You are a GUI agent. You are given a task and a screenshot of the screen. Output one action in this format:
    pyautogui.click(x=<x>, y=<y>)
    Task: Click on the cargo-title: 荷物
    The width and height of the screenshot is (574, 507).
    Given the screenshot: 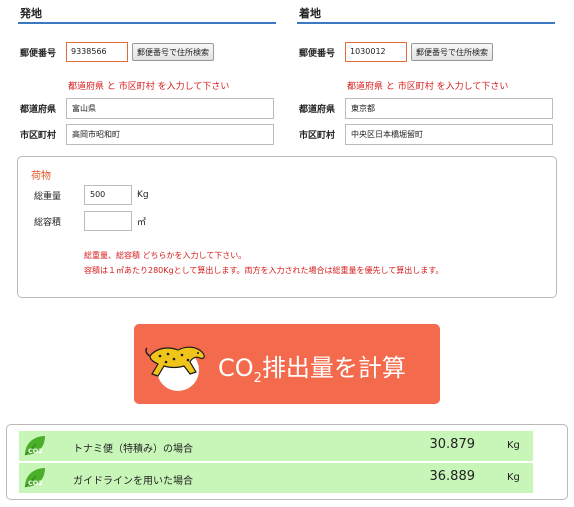 What is the action you would take?
    pyautogui.click(x=41, y=176)
    